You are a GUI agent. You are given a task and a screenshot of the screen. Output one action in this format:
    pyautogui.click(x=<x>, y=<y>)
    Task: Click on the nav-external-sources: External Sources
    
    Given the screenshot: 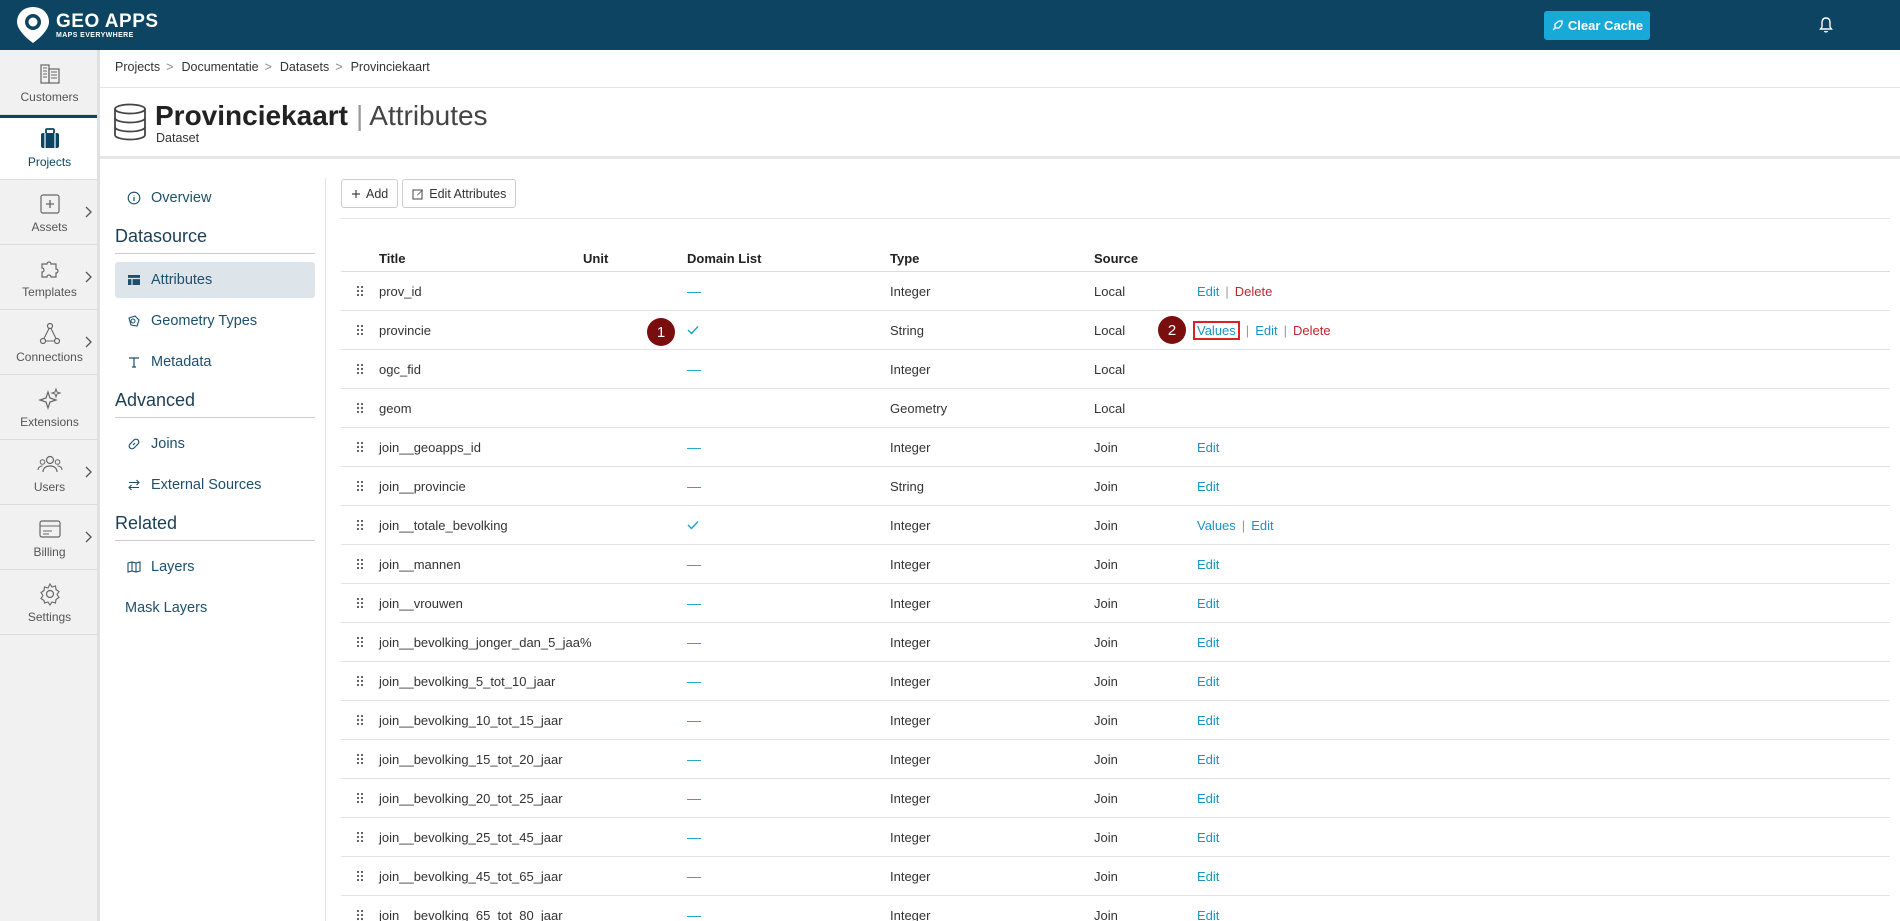 What is the action you would take?
    pyautogui.click(x=215, y=485)
    